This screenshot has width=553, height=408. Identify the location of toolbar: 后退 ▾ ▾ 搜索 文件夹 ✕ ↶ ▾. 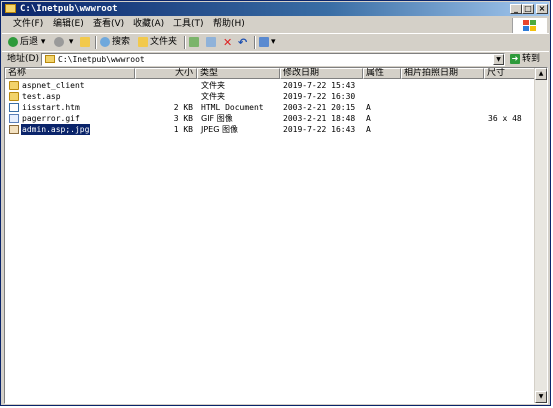
(275, 42).